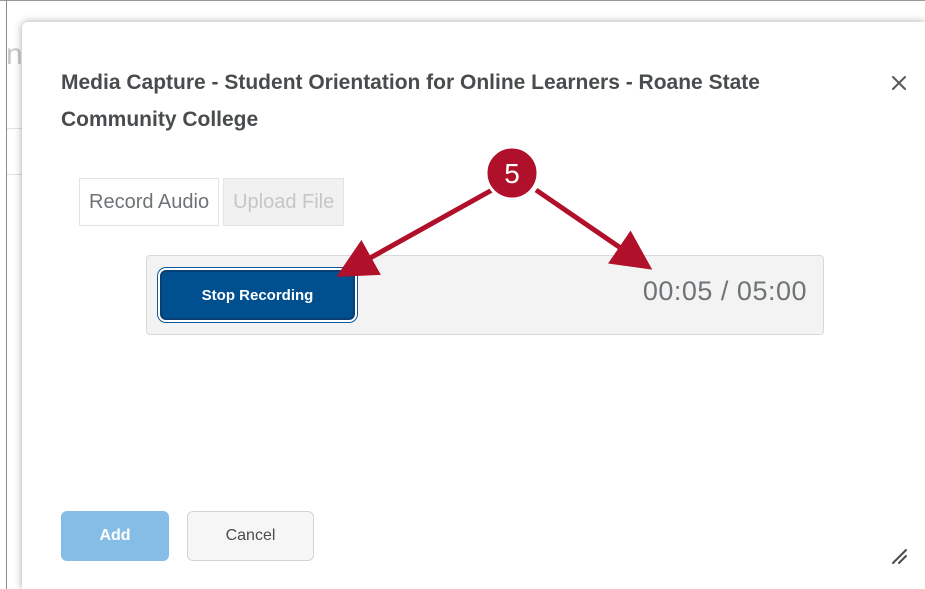  What do you see at coordinates (14, 54) in the screenshot?
I see `background-text-fragment: n` at bounding box center [14, 54].